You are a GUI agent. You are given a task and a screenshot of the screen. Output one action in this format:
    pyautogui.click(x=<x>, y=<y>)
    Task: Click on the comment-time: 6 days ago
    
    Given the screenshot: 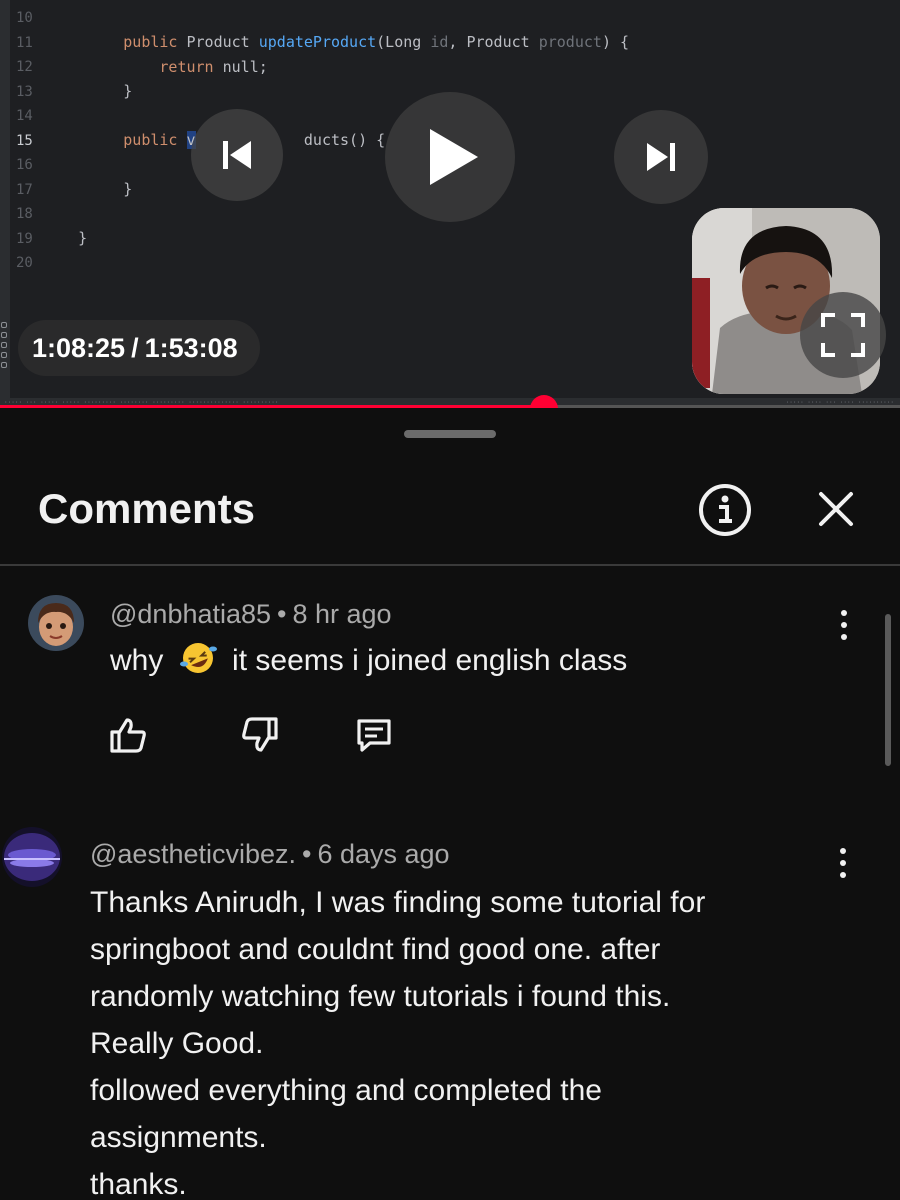 What is the action you would take?
    pyautogui.click(x=383, y=854)
    